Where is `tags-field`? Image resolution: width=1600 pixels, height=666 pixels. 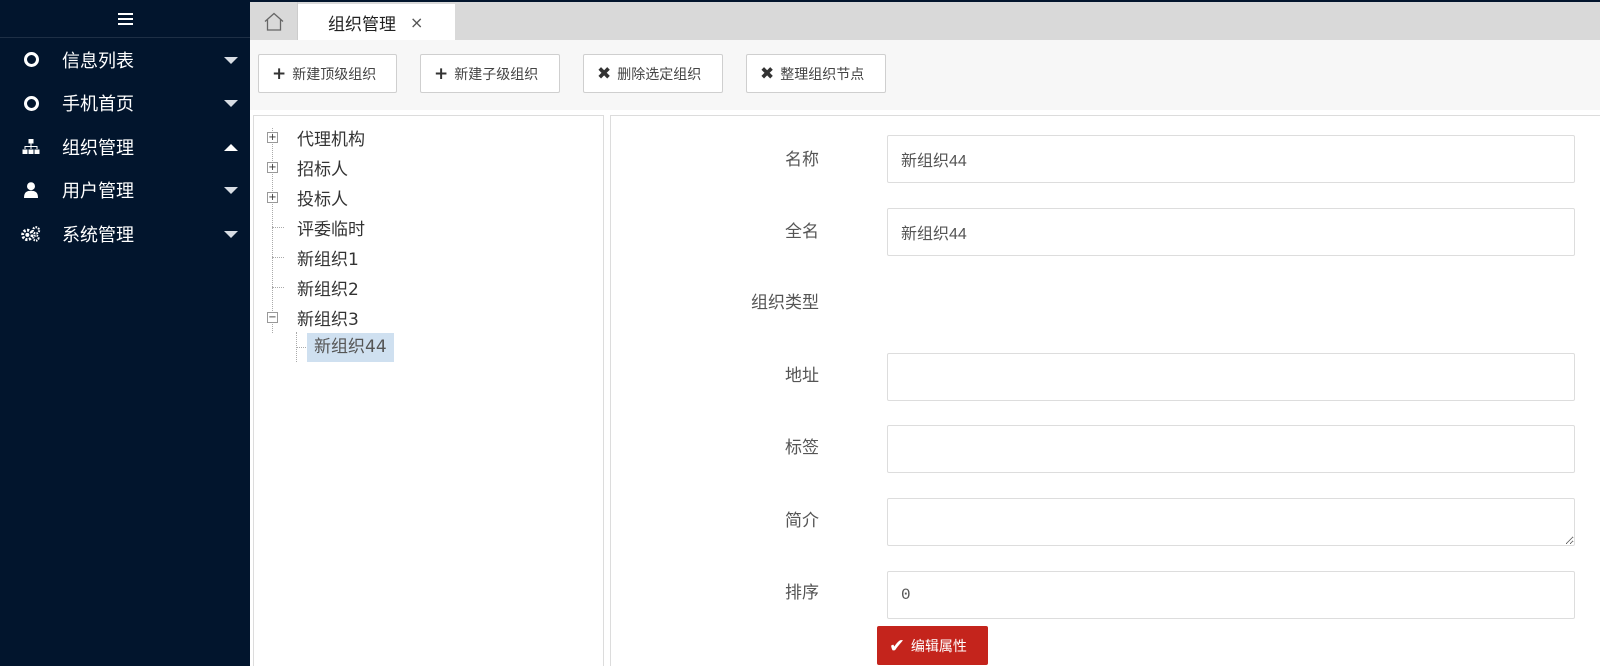
tags-field is located at coordinates (1231, 449).